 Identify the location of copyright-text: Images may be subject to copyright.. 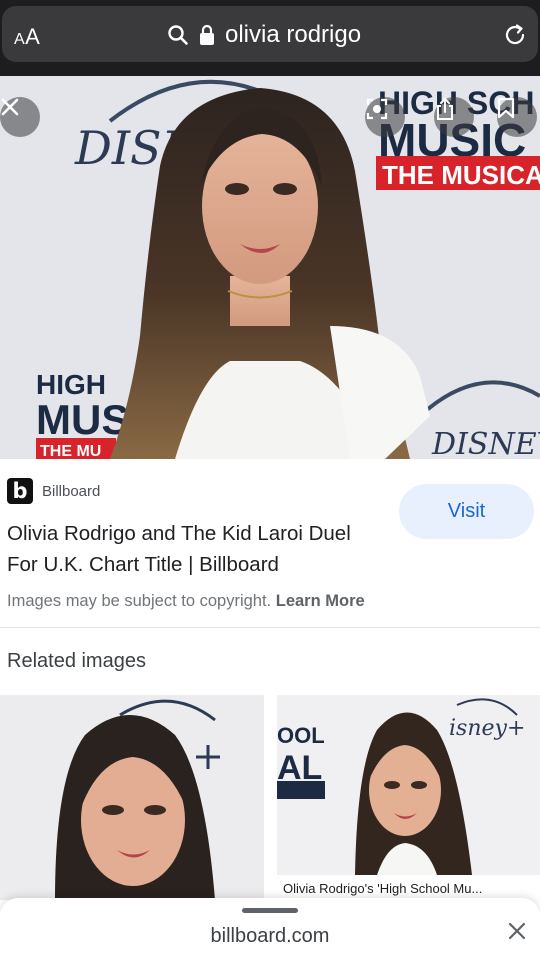
(139, 601).